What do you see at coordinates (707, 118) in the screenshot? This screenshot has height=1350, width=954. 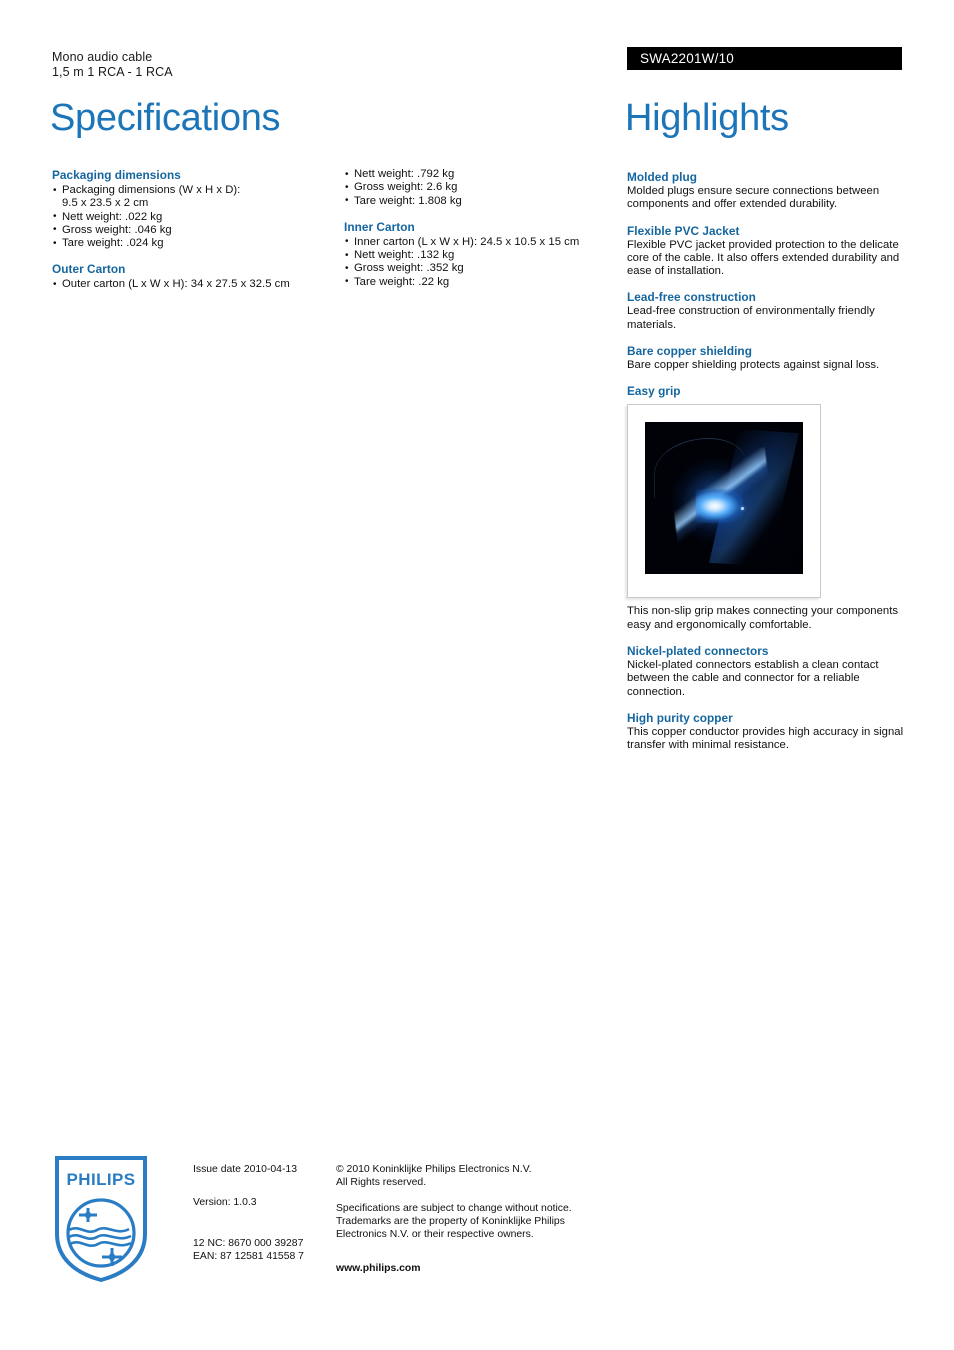 I see `page-title-highlights: Highlights` at bounding box center [707, 118].